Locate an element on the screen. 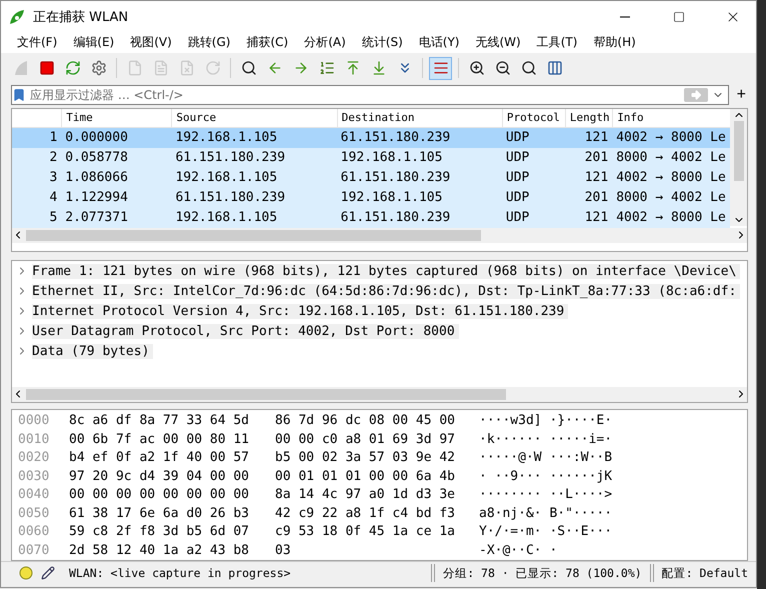  zoom-in-icon is located at coordinates (476, 68).